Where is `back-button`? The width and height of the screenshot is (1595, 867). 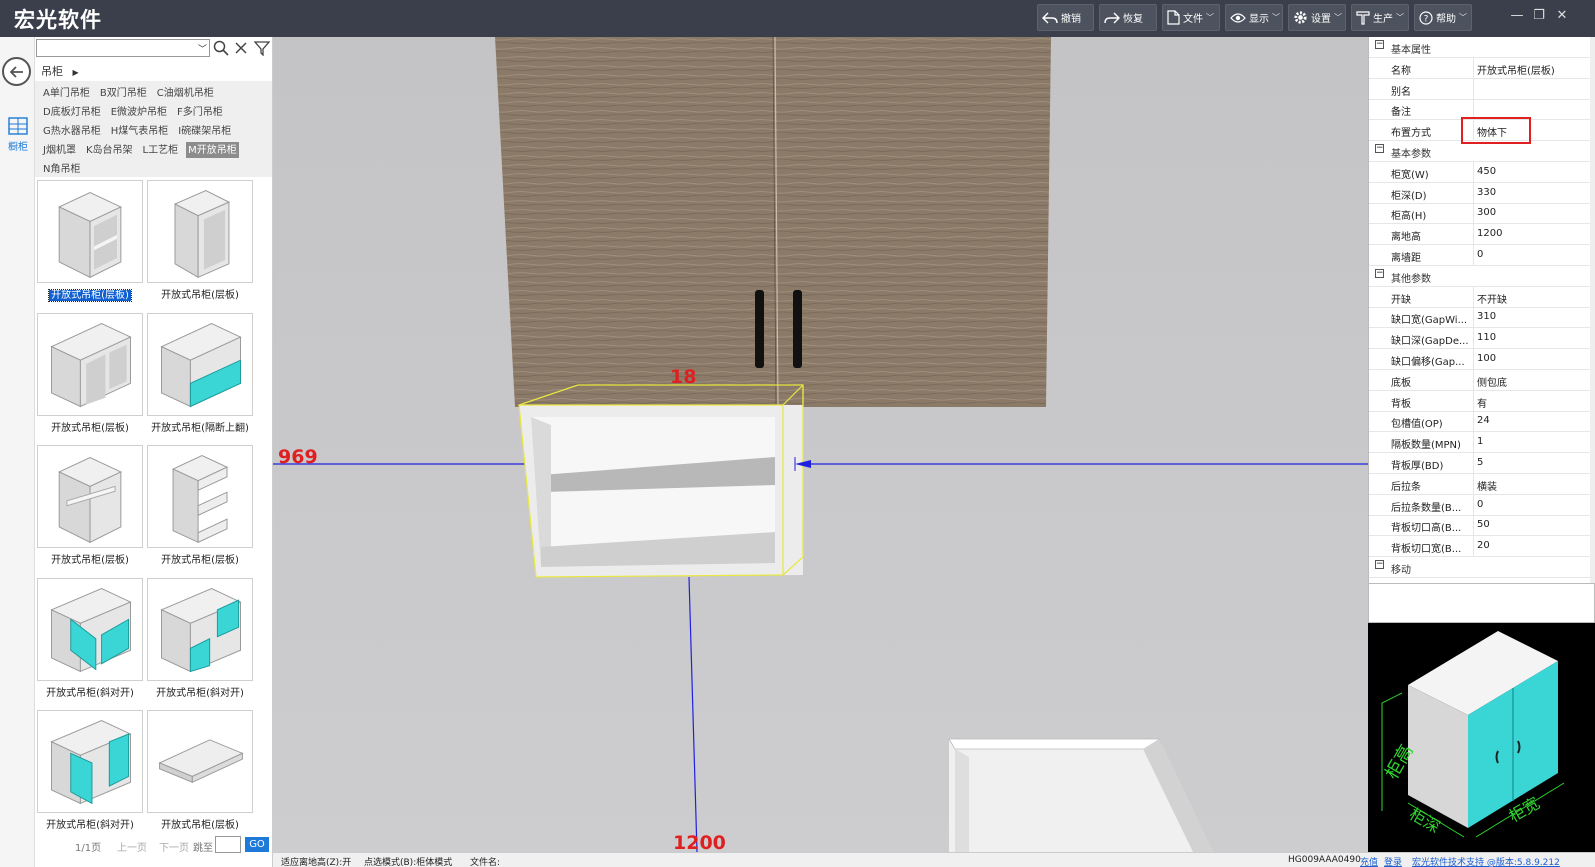 back-button is located at coordinates (16, 71).